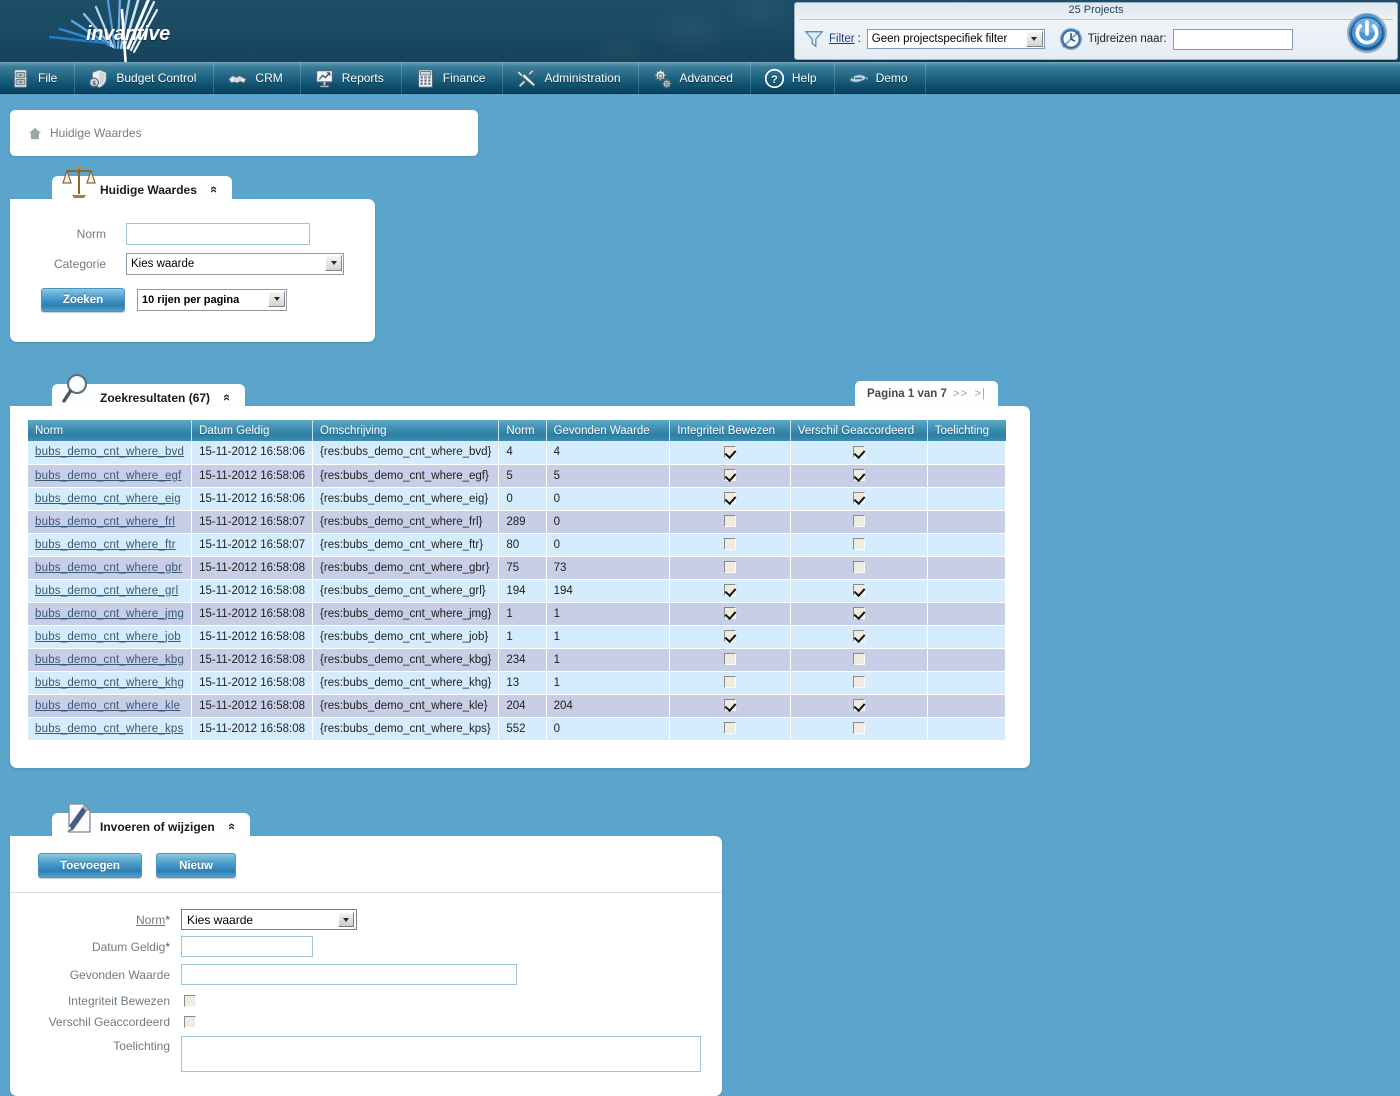  Describe the element at coordinates (269, 919) in the screenshot. I see `form-norm-select: Kies waarde` at that location.